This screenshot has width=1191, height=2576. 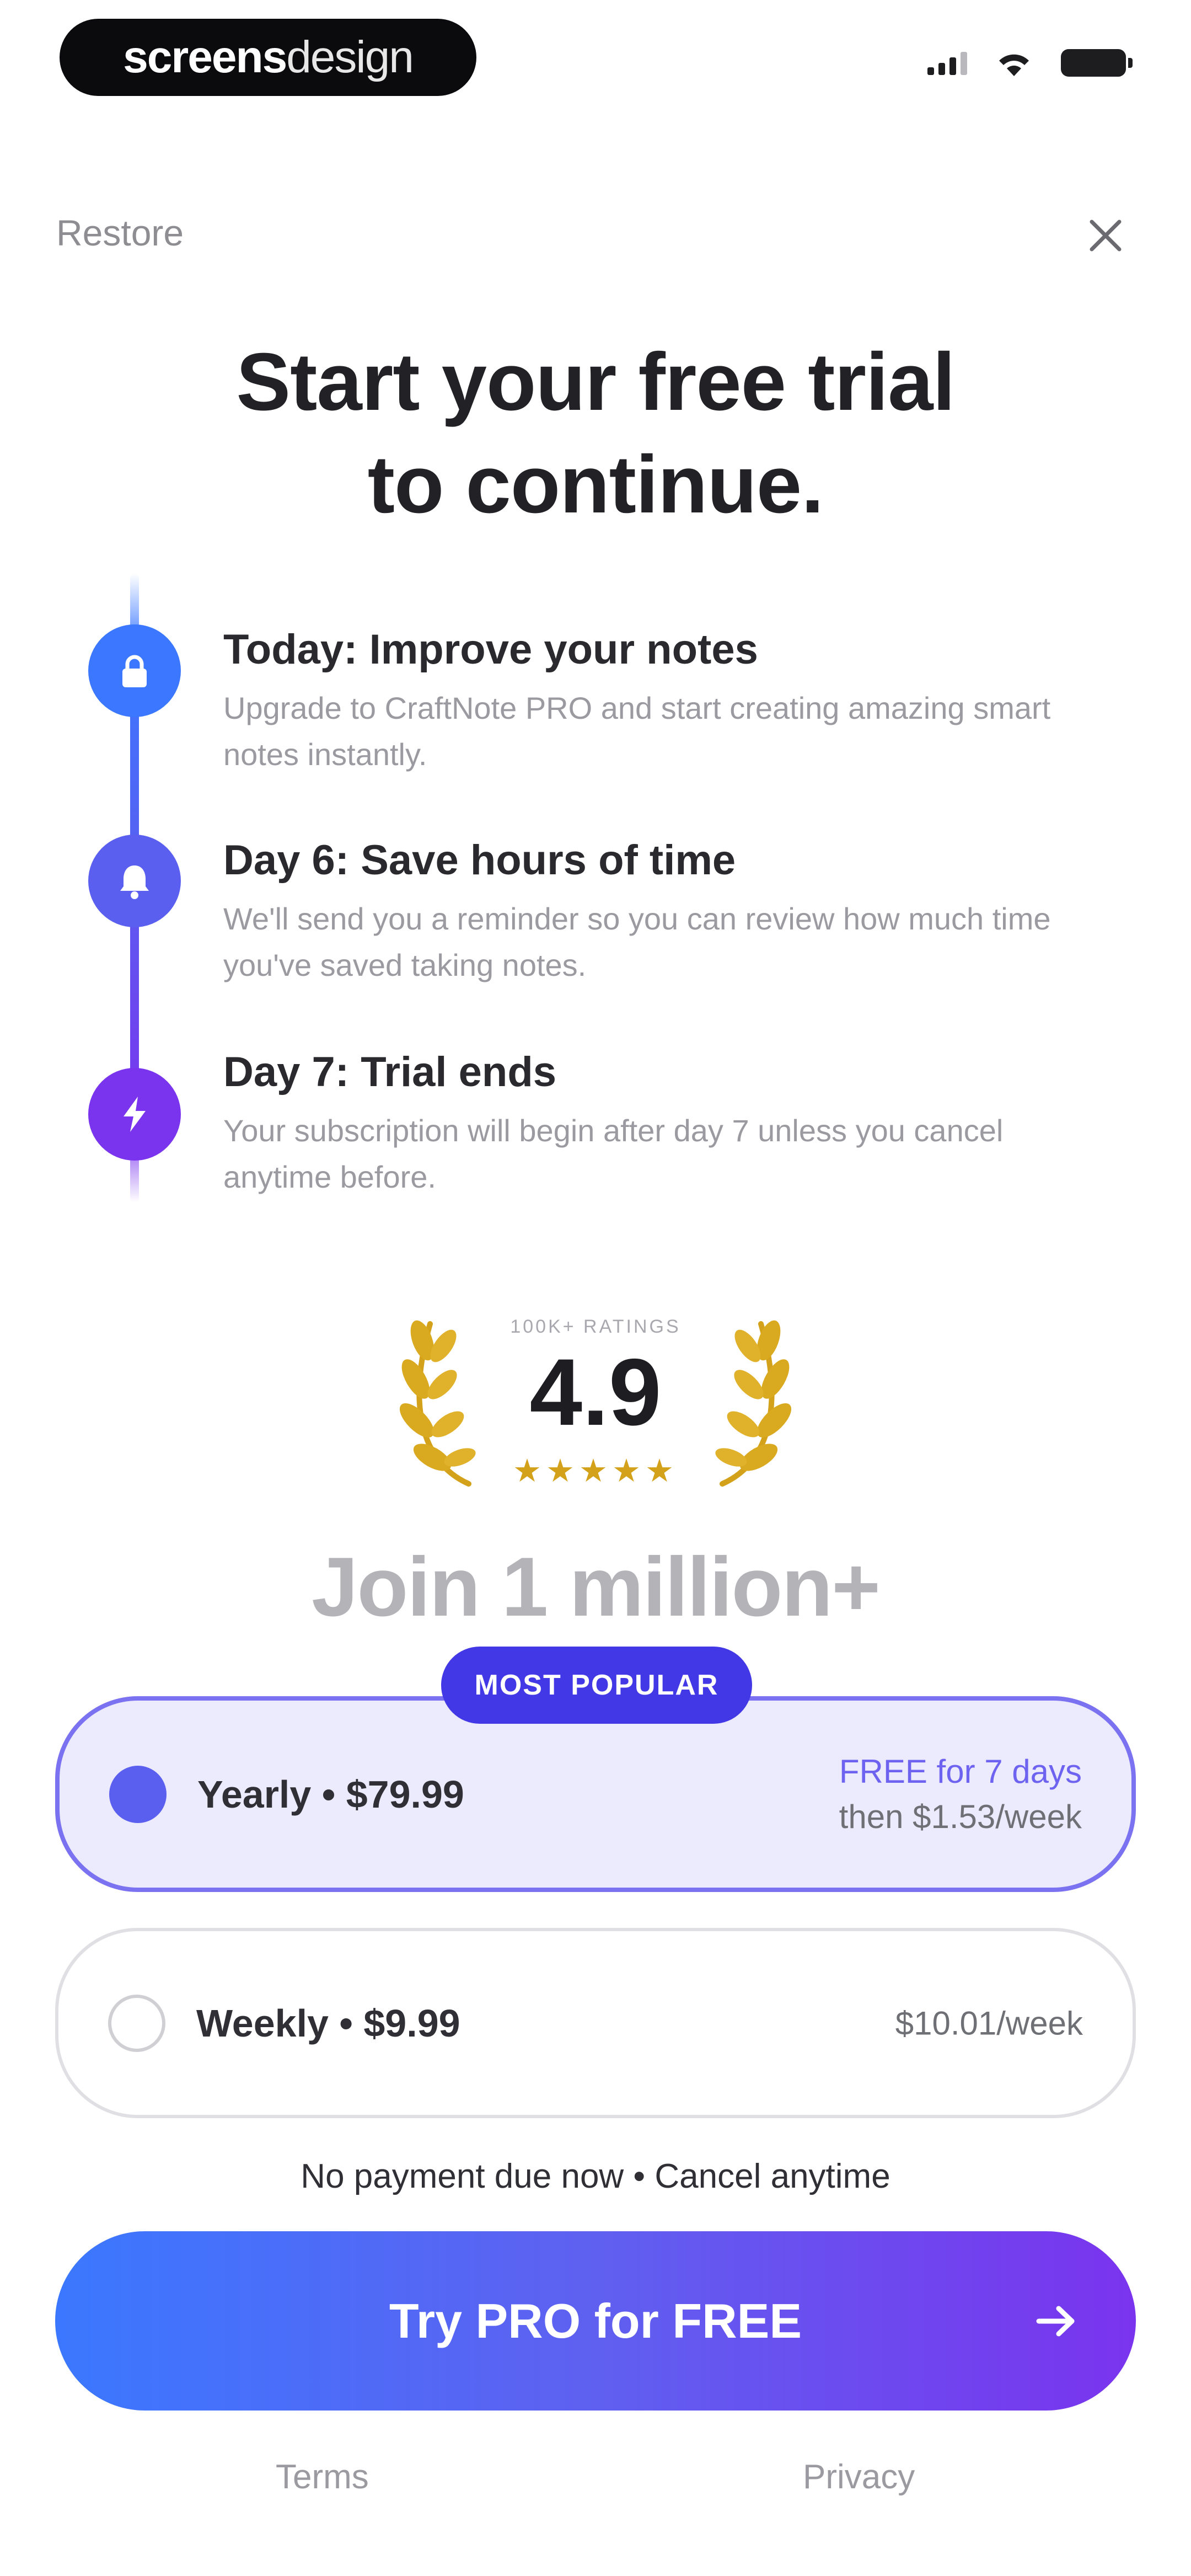 What do you see at coordinates (390, 1072) in the screenshot?
I see `timeline-heading: Day 7: Trial ends` at bounding box center [390, 1072].